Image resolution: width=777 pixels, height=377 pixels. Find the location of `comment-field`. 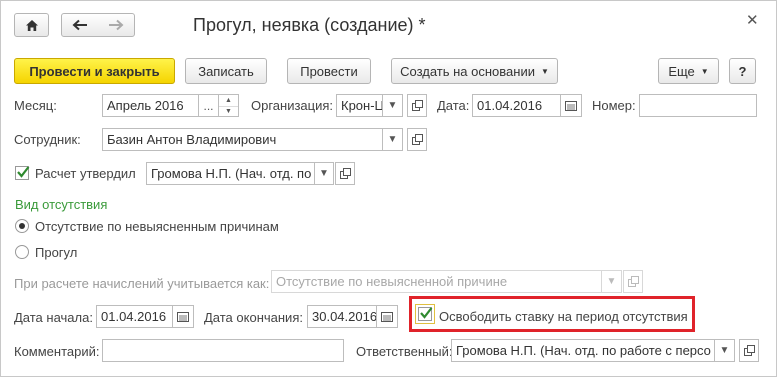

comment-field is located at coordinates (223, 350).